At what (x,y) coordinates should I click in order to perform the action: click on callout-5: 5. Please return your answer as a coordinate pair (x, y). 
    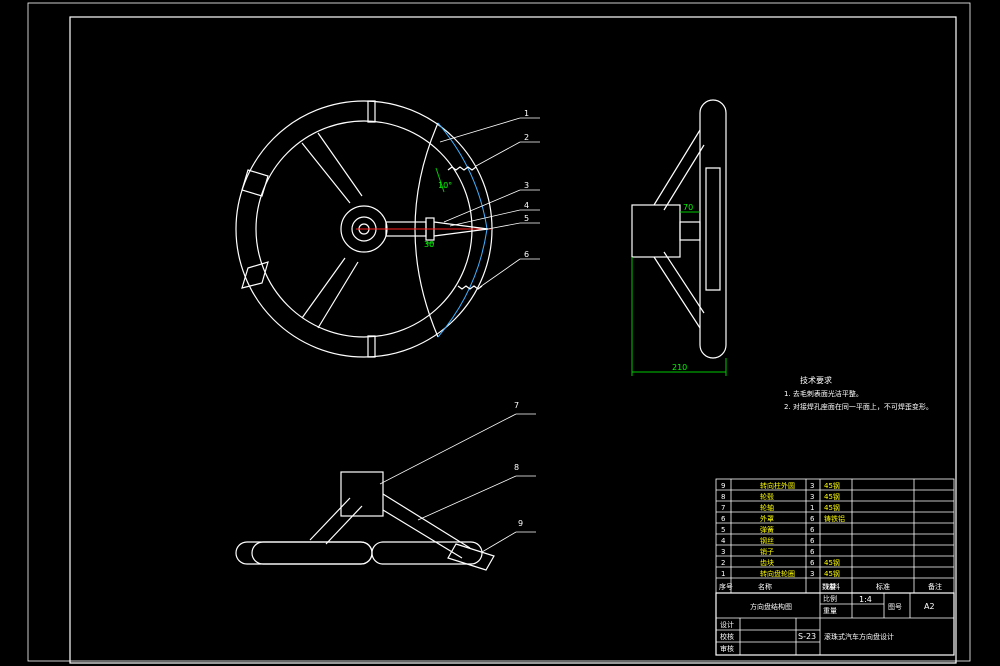
    Looking at the image, I should click on (526, 218).